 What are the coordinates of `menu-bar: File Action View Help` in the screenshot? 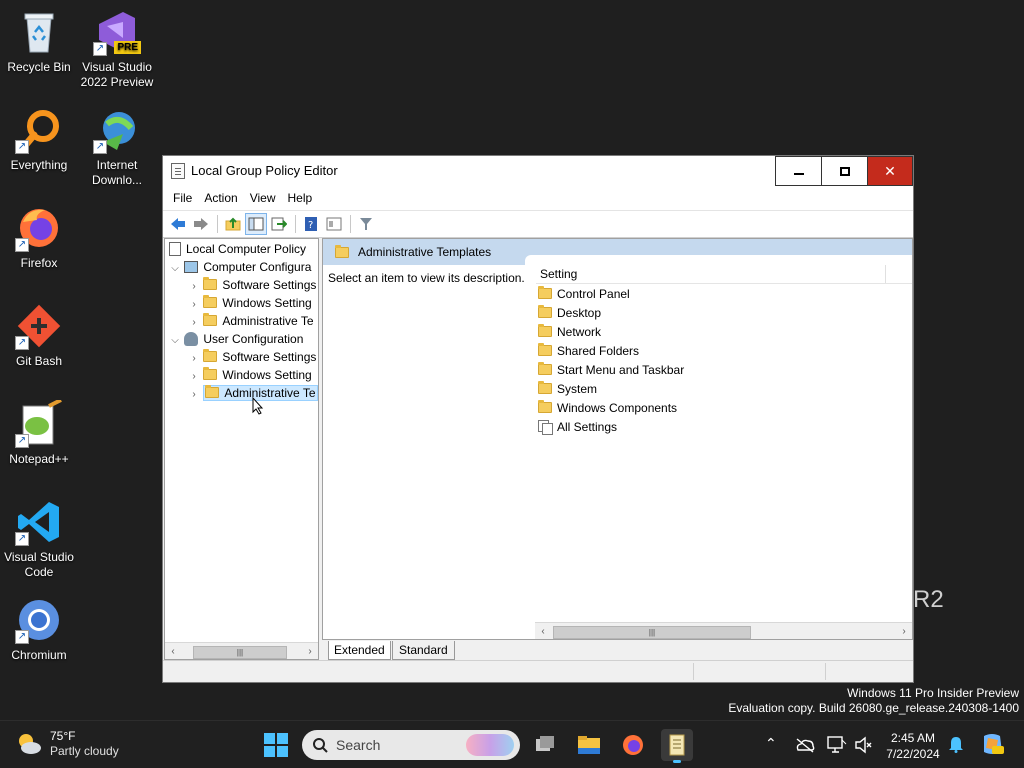 It's located at (538, 198).